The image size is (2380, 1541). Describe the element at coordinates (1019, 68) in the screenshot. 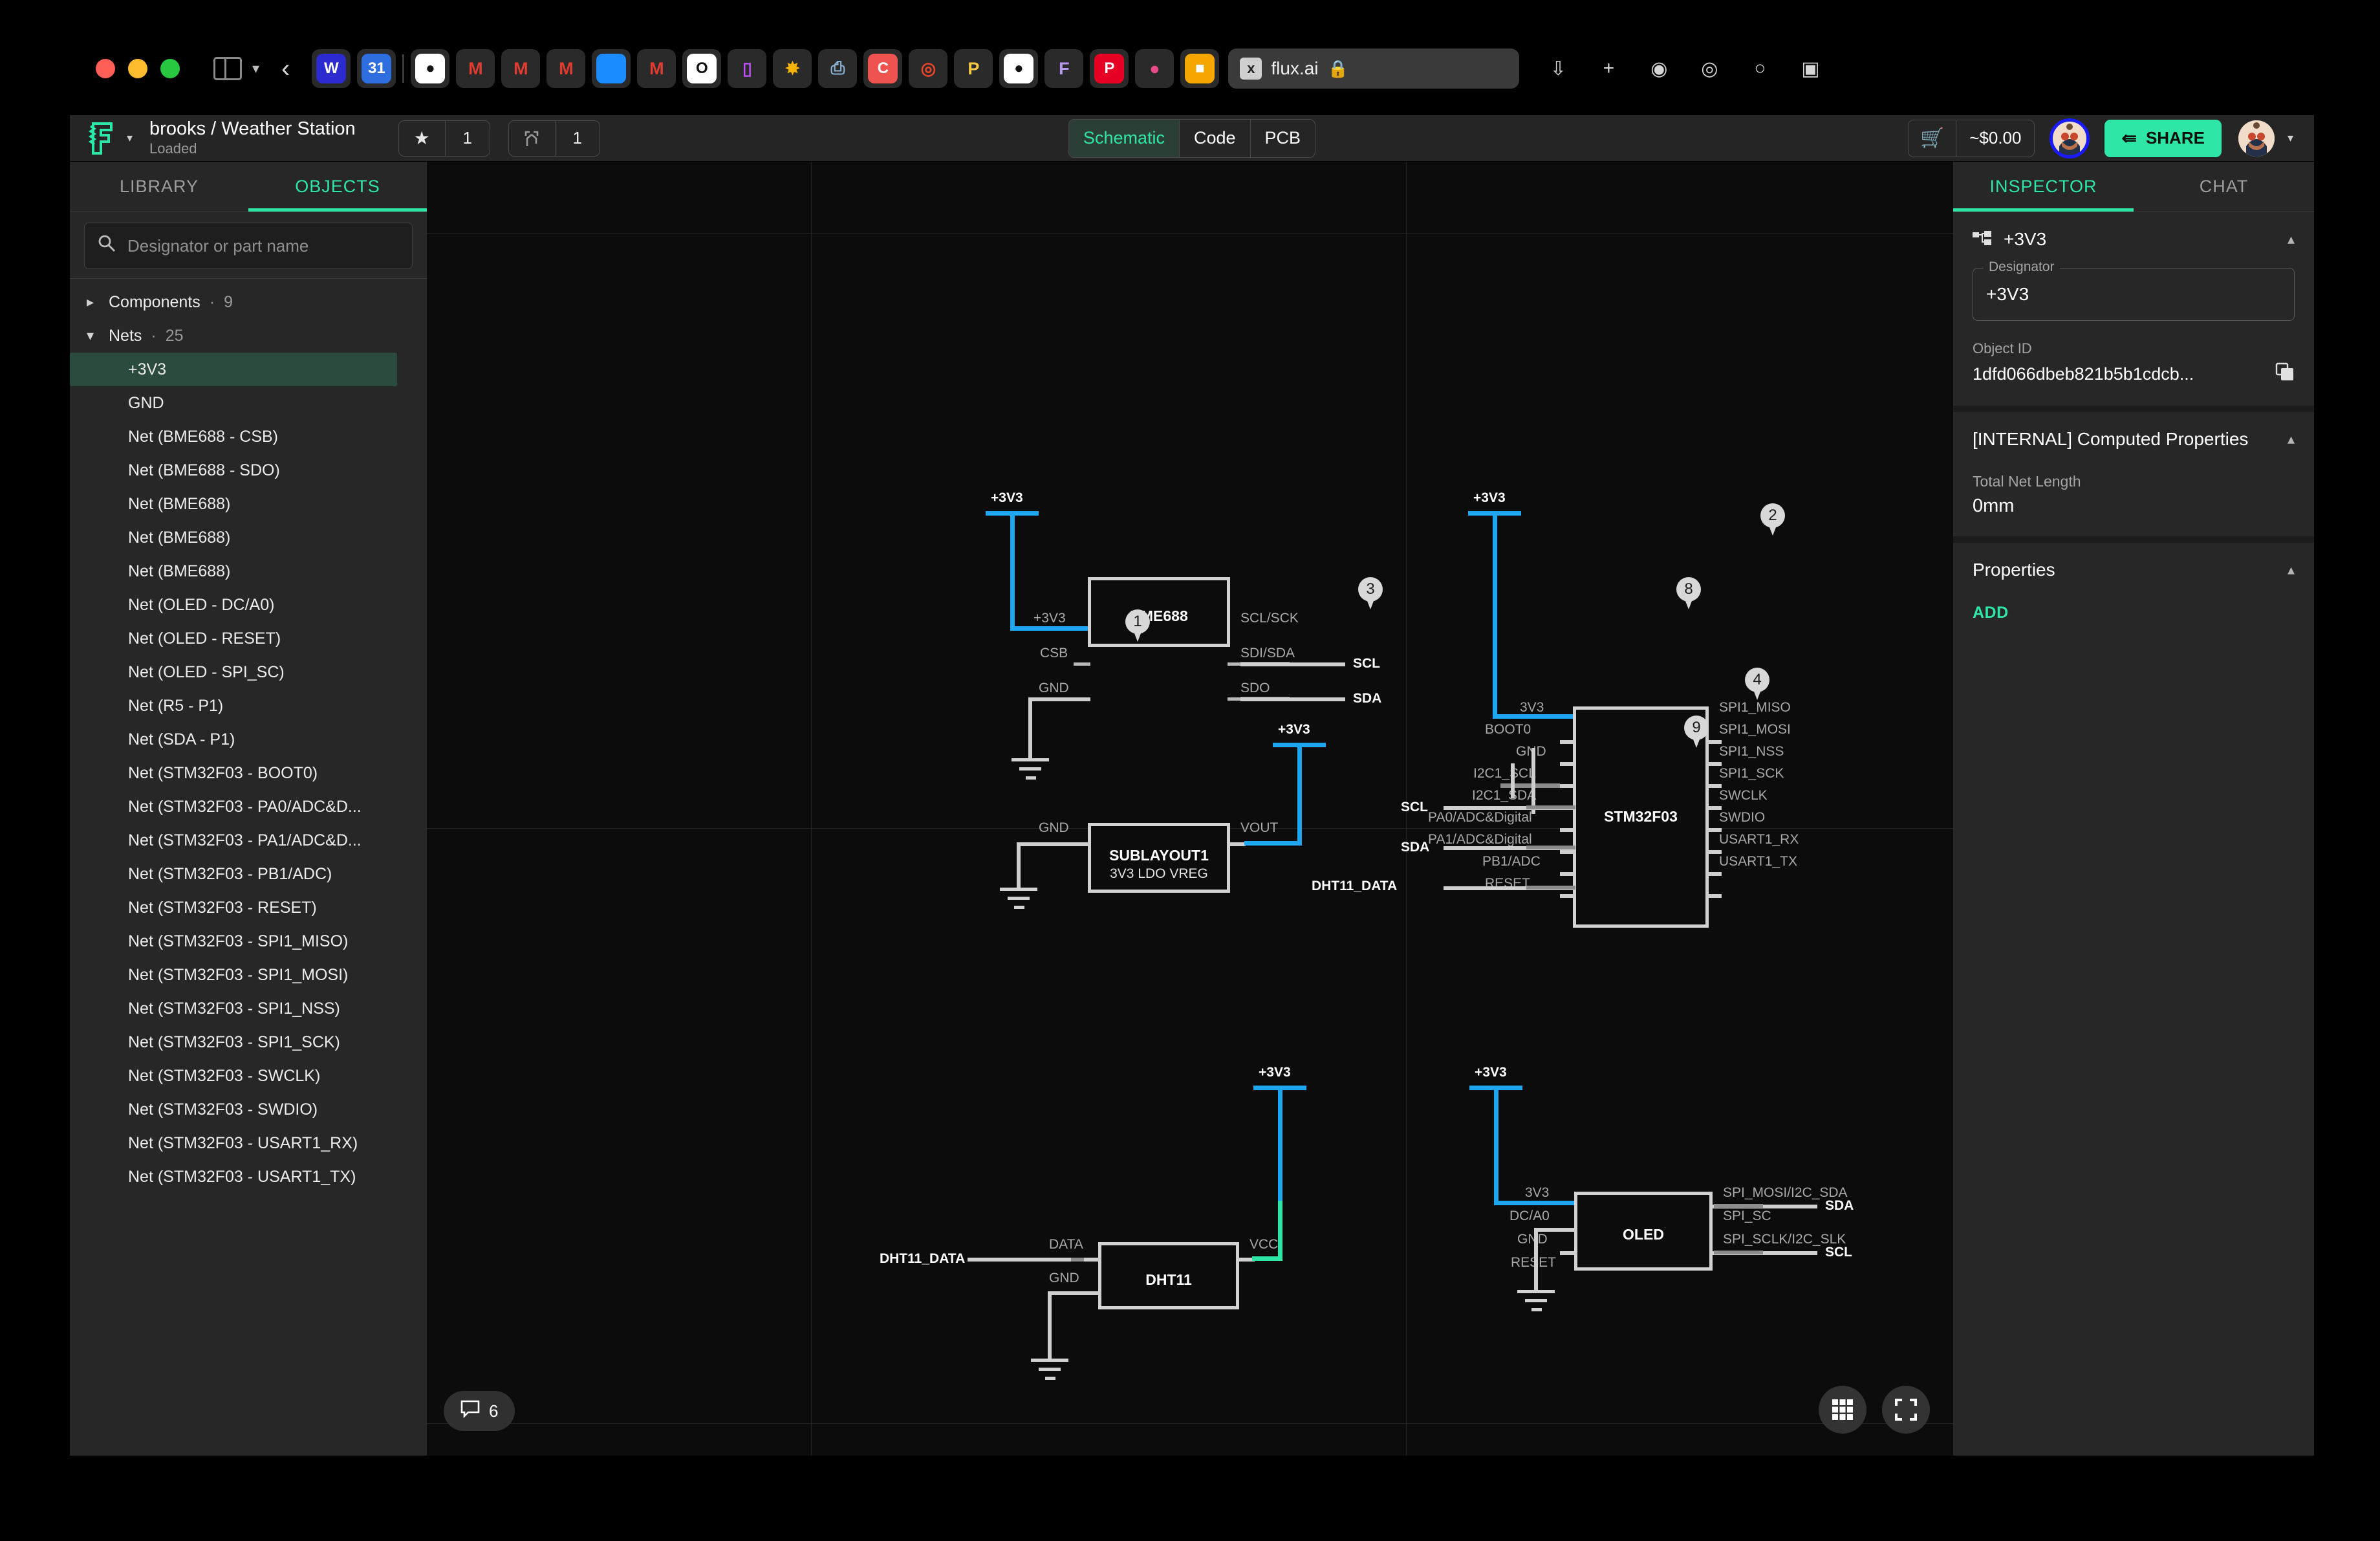

I see `github-tab-2: ●` at that location.